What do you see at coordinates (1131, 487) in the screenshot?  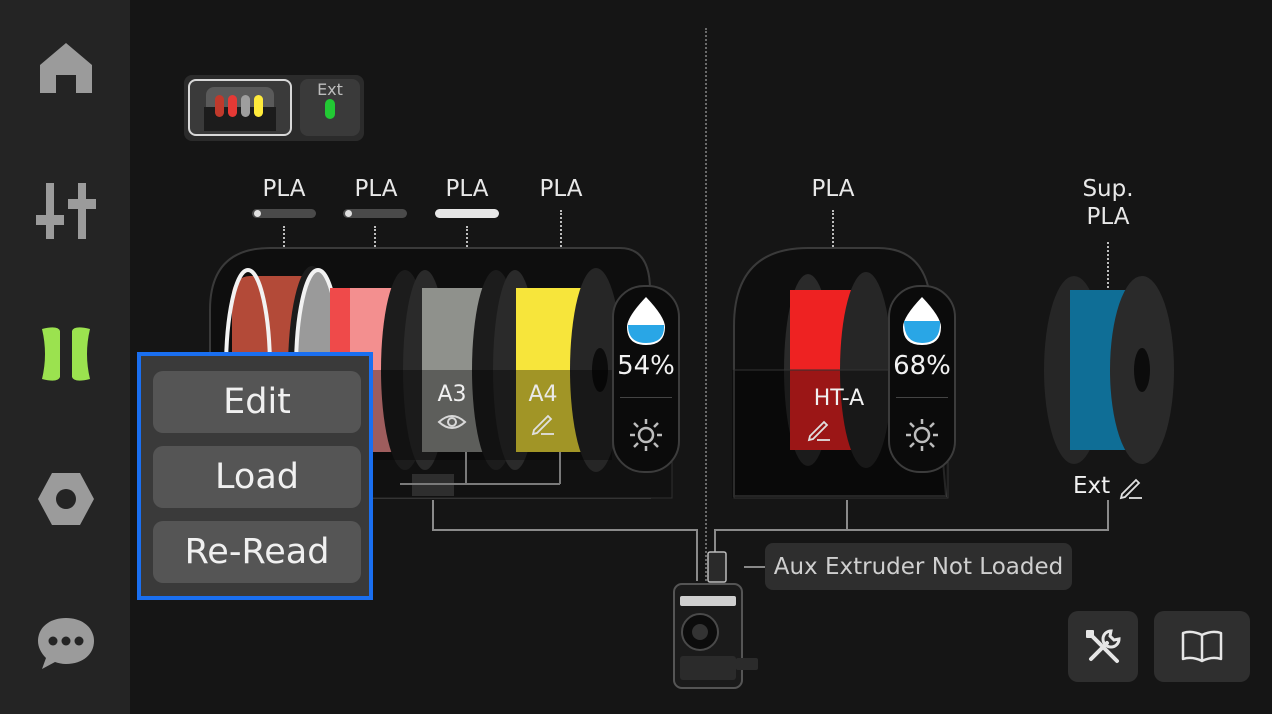 I see `ext-pencil-icon` at bounding box center [1131, 487].